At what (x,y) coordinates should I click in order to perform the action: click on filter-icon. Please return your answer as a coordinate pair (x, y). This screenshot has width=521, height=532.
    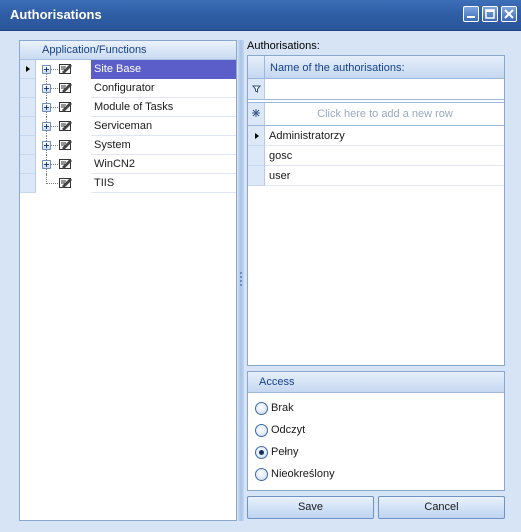
    Looking at the image, I should click on (256, 89).